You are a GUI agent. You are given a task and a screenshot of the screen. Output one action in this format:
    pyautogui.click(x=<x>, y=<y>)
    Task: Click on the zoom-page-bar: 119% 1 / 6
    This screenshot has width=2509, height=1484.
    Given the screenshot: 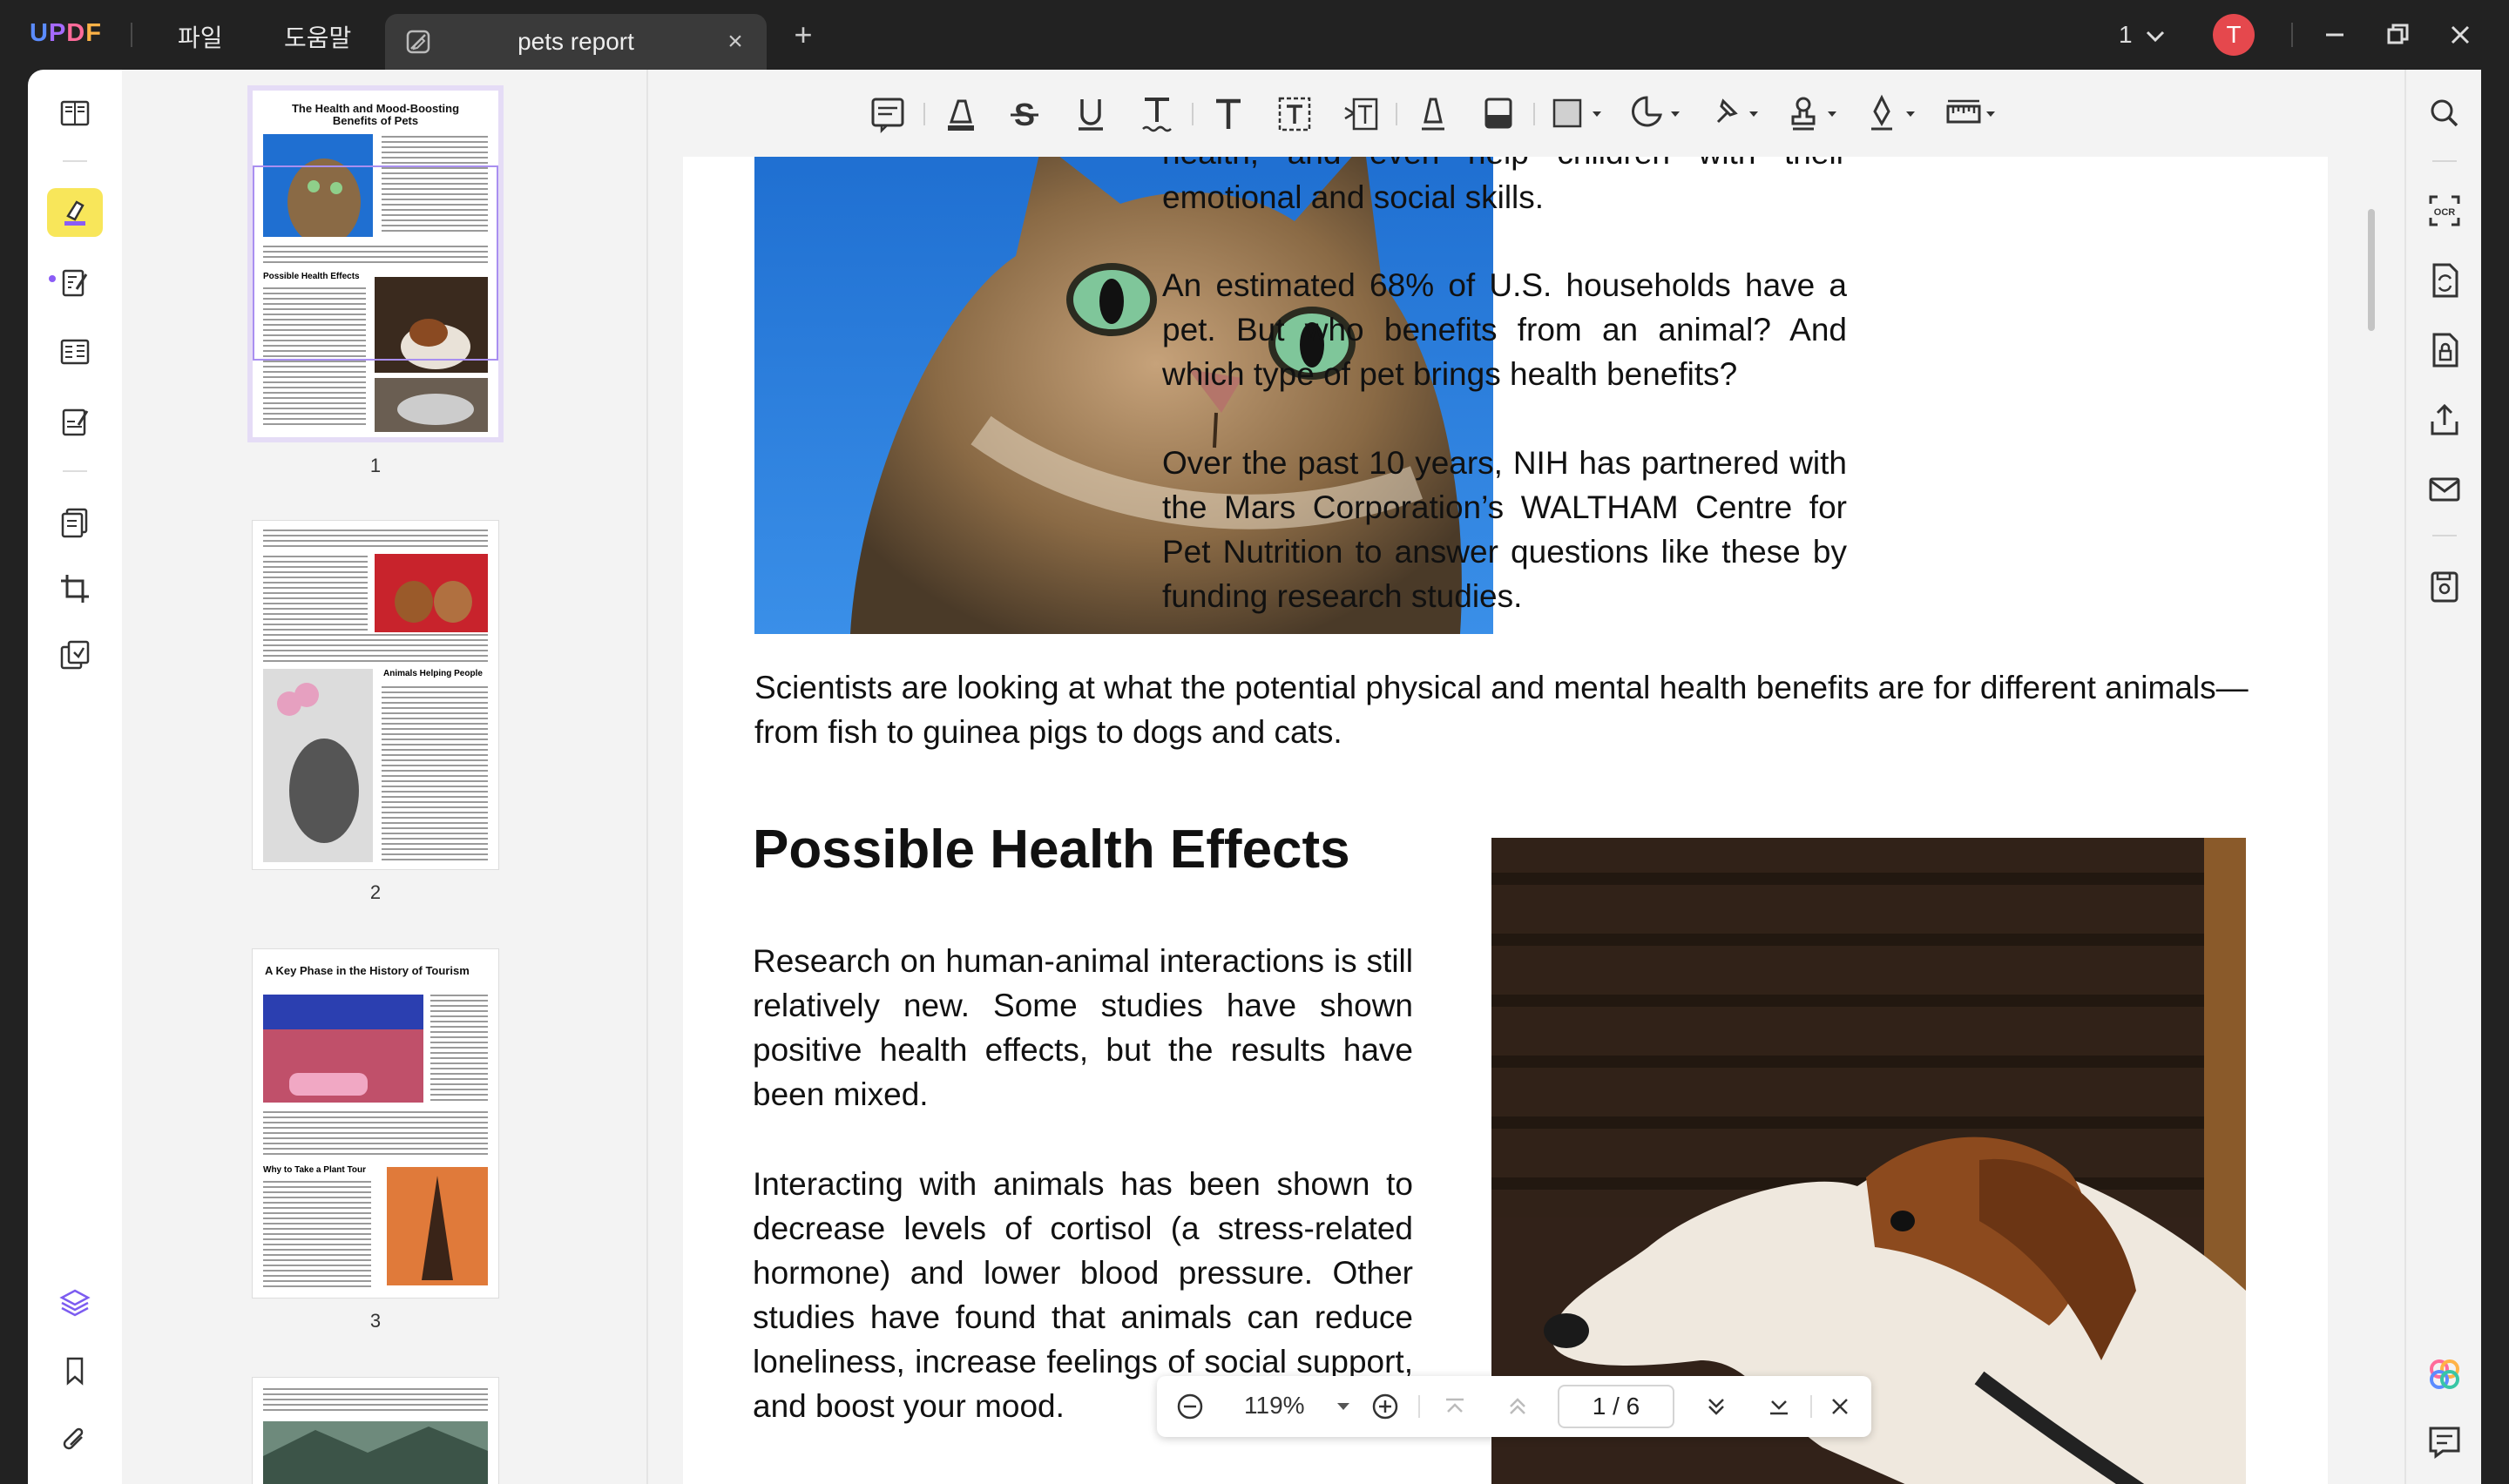 What is the action you would take?
    pyautogui.click(x=1514, y=1406)
    